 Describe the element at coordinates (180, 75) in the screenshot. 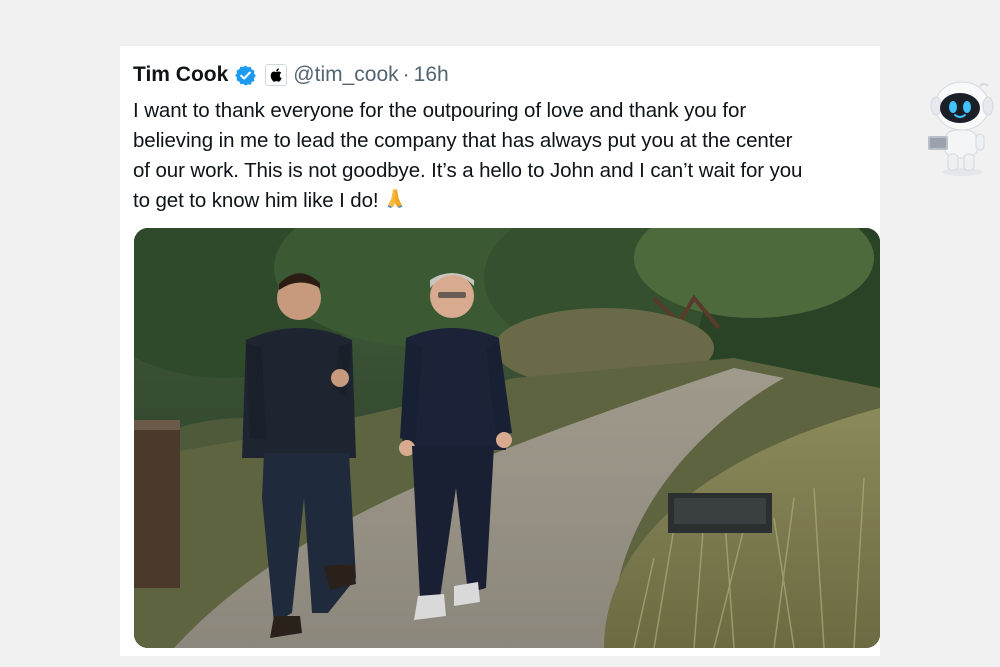

I see `author-display-name: Tim Cook` at that location.